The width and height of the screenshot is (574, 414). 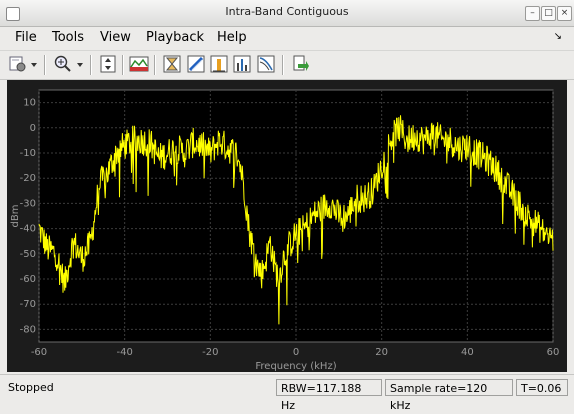 I want to click on ccdf-measurements-icon, so click(x=266, y=64).